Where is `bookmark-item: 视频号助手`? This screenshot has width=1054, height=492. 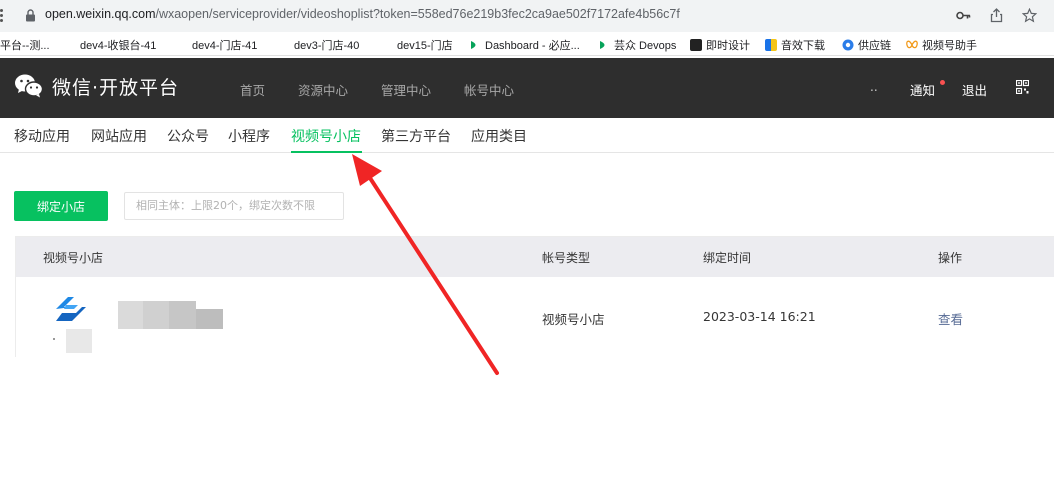
bookmark-item: 视频号助手 is located at coordinates (941, 45).